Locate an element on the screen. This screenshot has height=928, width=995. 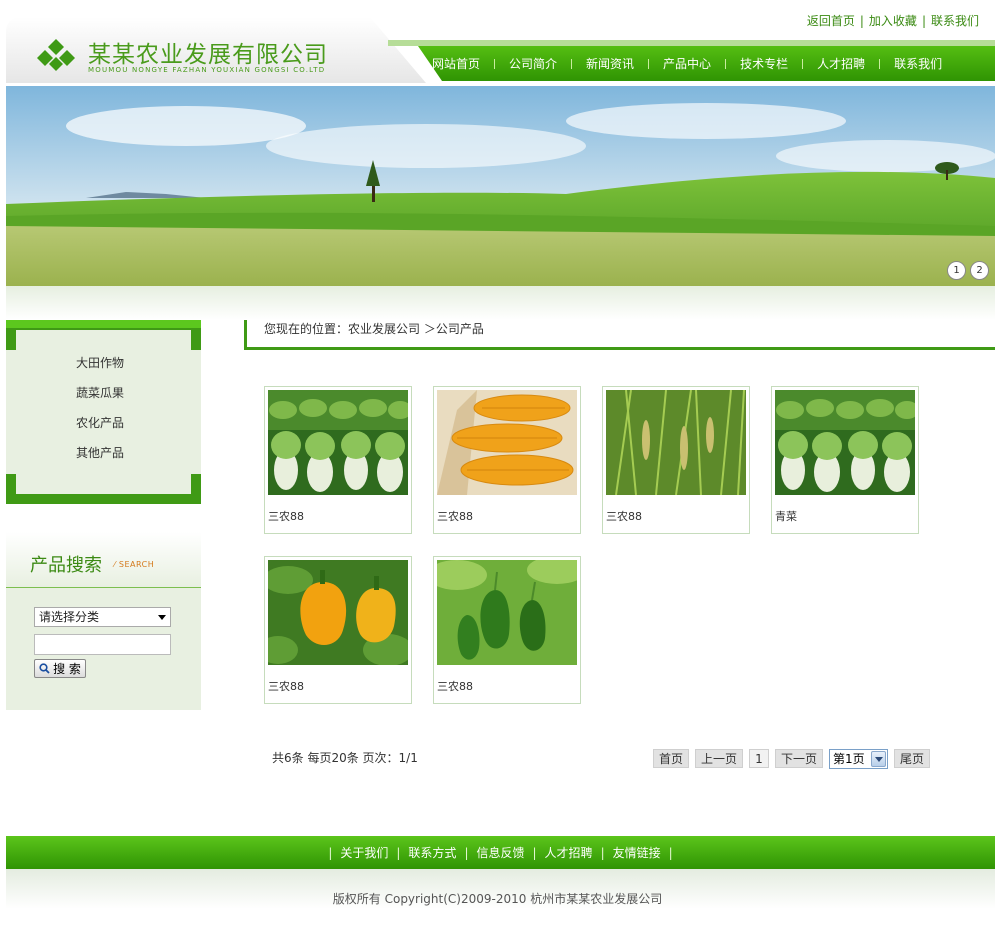
footer-link-about: 关于我们 is located at coordinates (364, 852).